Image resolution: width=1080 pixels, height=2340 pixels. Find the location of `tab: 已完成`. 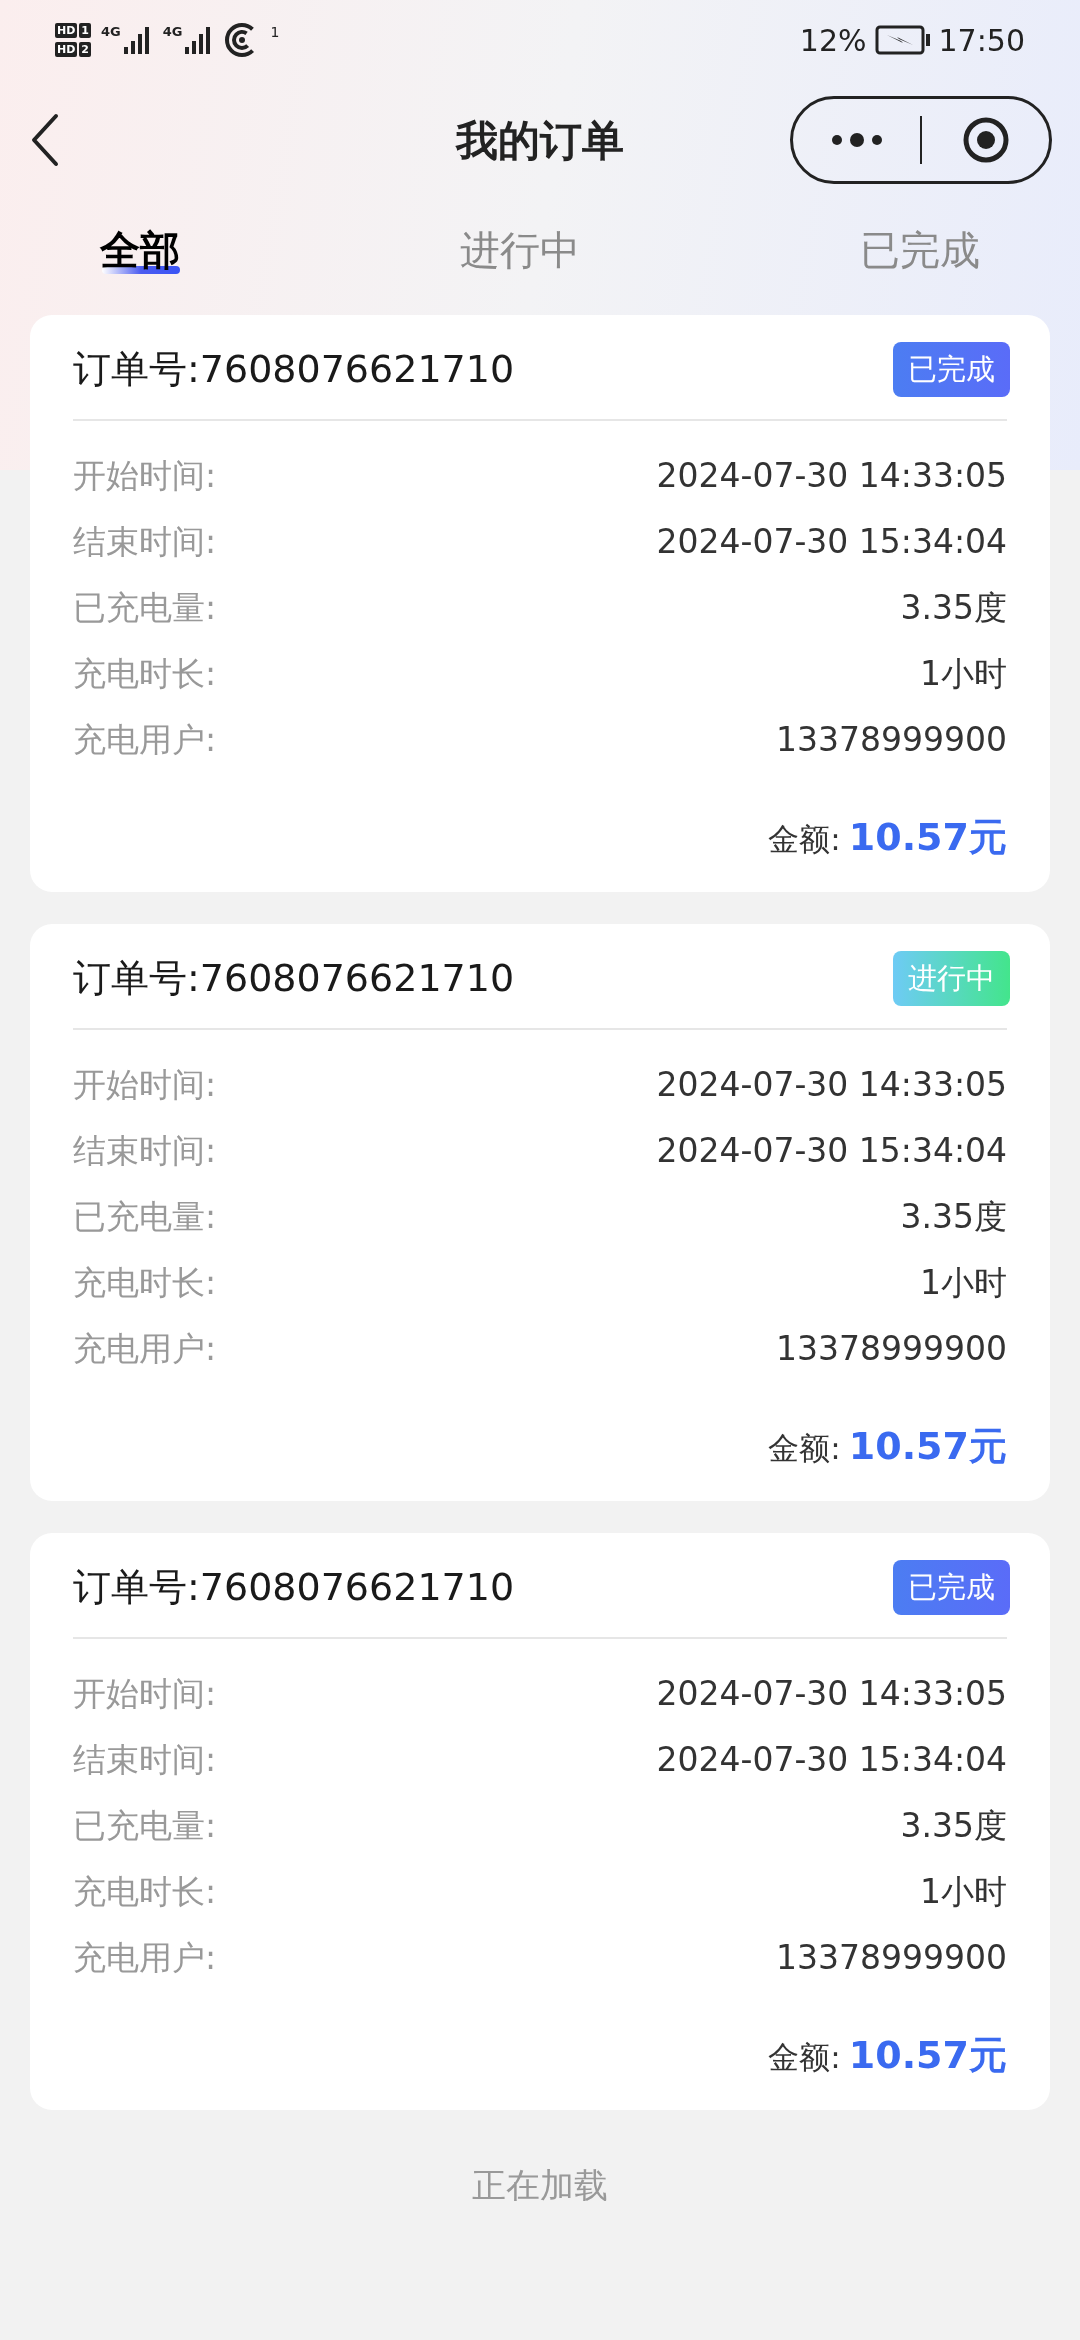

tab: 已完成 is located at coordinates (920, 250).